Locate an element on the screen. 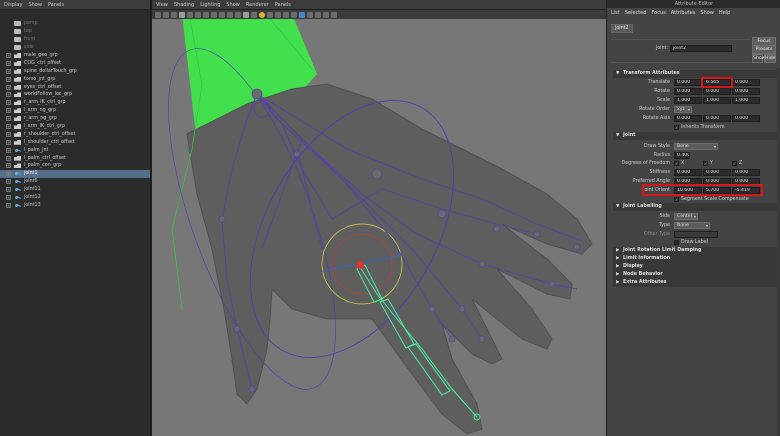  select-camera-icon is located at coordinates (158, 14).